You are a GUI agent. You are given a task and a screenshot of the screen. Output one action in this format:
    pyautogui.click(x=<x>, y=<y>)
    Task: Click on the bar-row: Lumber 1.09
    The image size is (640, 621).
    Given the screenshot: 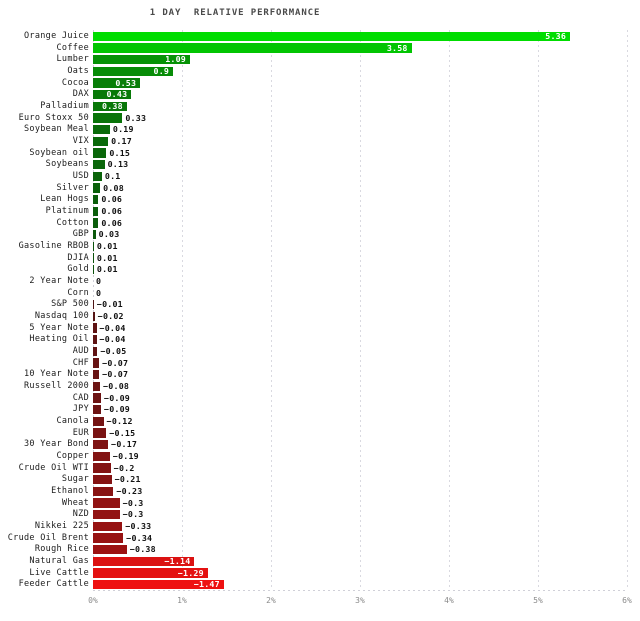 What is the action you would take?
    pyautogui.click(x=320, y=59)
    